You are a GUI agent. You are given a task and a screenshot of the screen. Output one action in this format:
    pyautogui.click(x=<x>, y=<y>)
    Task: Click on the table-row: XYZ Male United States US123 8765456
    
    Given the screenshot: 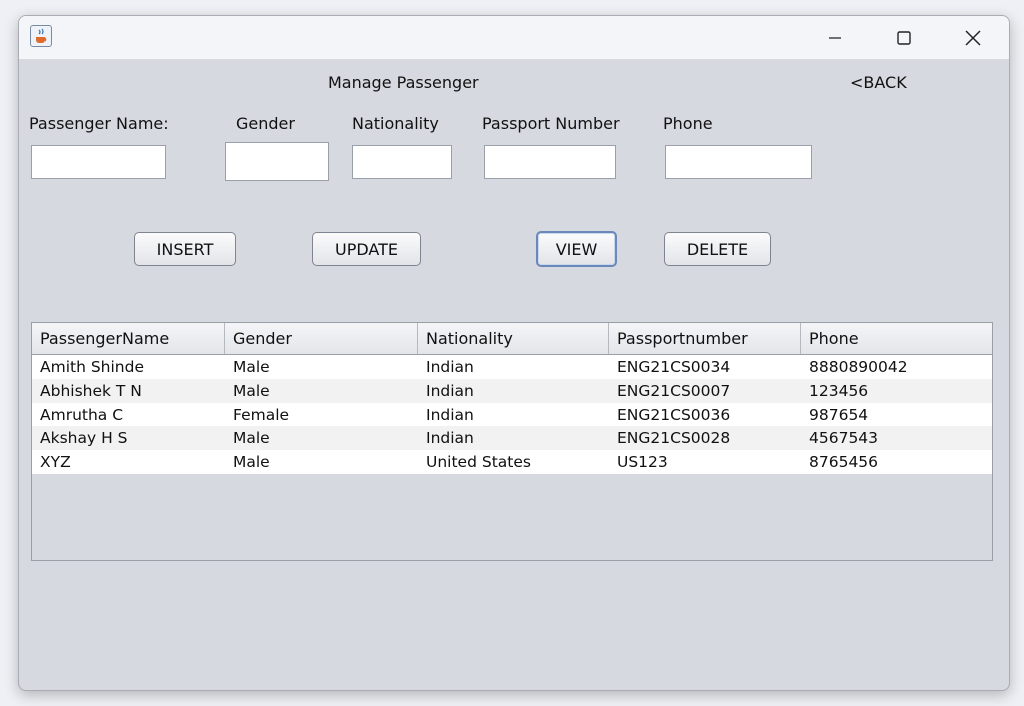 What is the action you would take?
    pyautogui.click(x=512, y=462)
    